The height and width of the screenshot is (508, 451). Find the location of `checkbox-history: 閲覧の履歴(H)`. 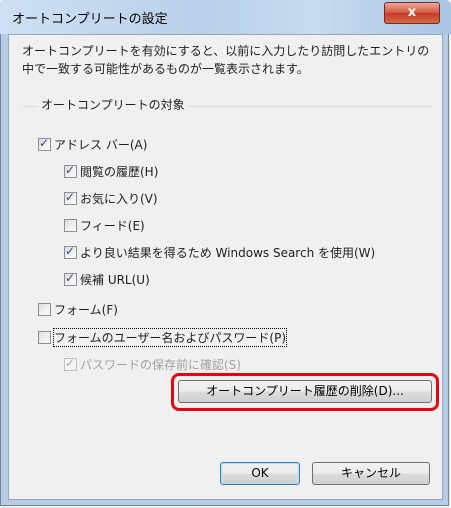

checkbox-history: 閲覧の履歴(H) is located at coordinates (111, 171).